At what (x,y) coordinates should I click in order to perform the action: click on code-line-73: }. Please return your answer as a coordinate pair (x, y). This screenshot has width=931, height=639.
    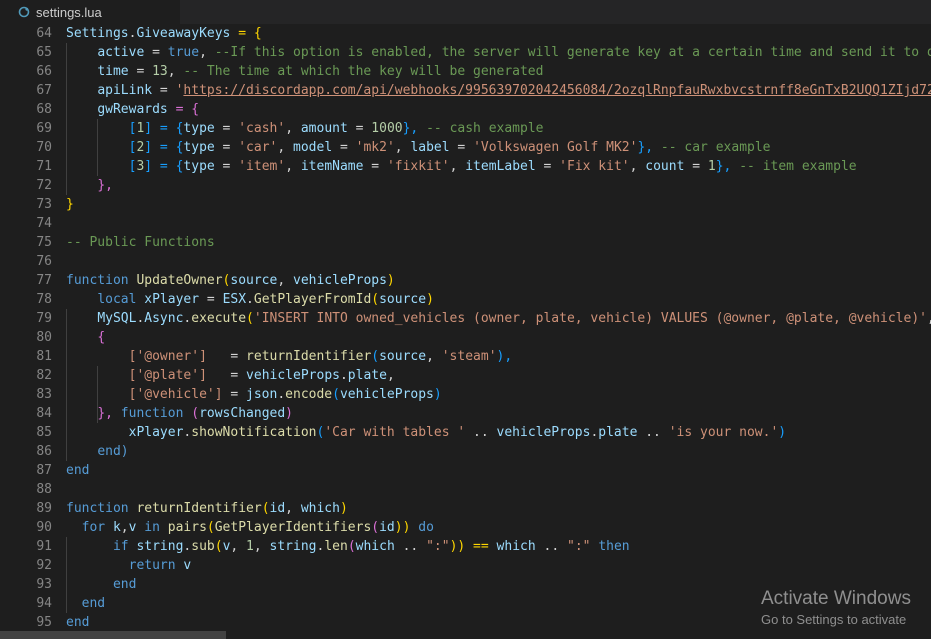
    Looking at the image, I should click on (498, 204).